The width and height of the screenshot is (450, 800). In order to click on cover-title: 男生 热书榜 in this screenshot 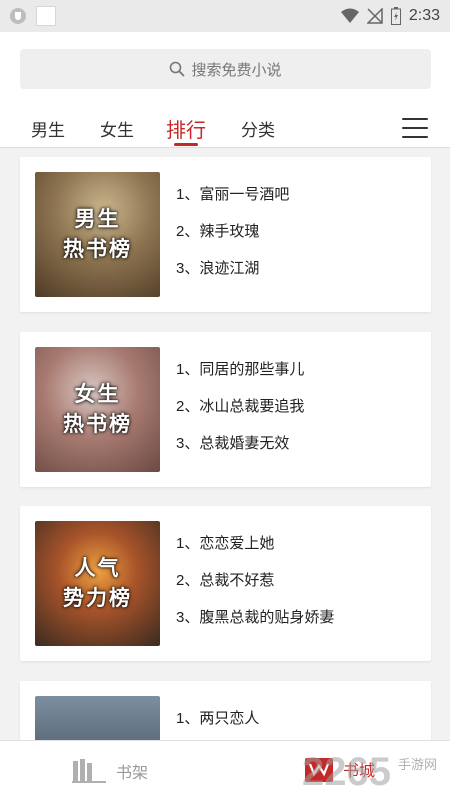, I will do `click(97, 234)`.